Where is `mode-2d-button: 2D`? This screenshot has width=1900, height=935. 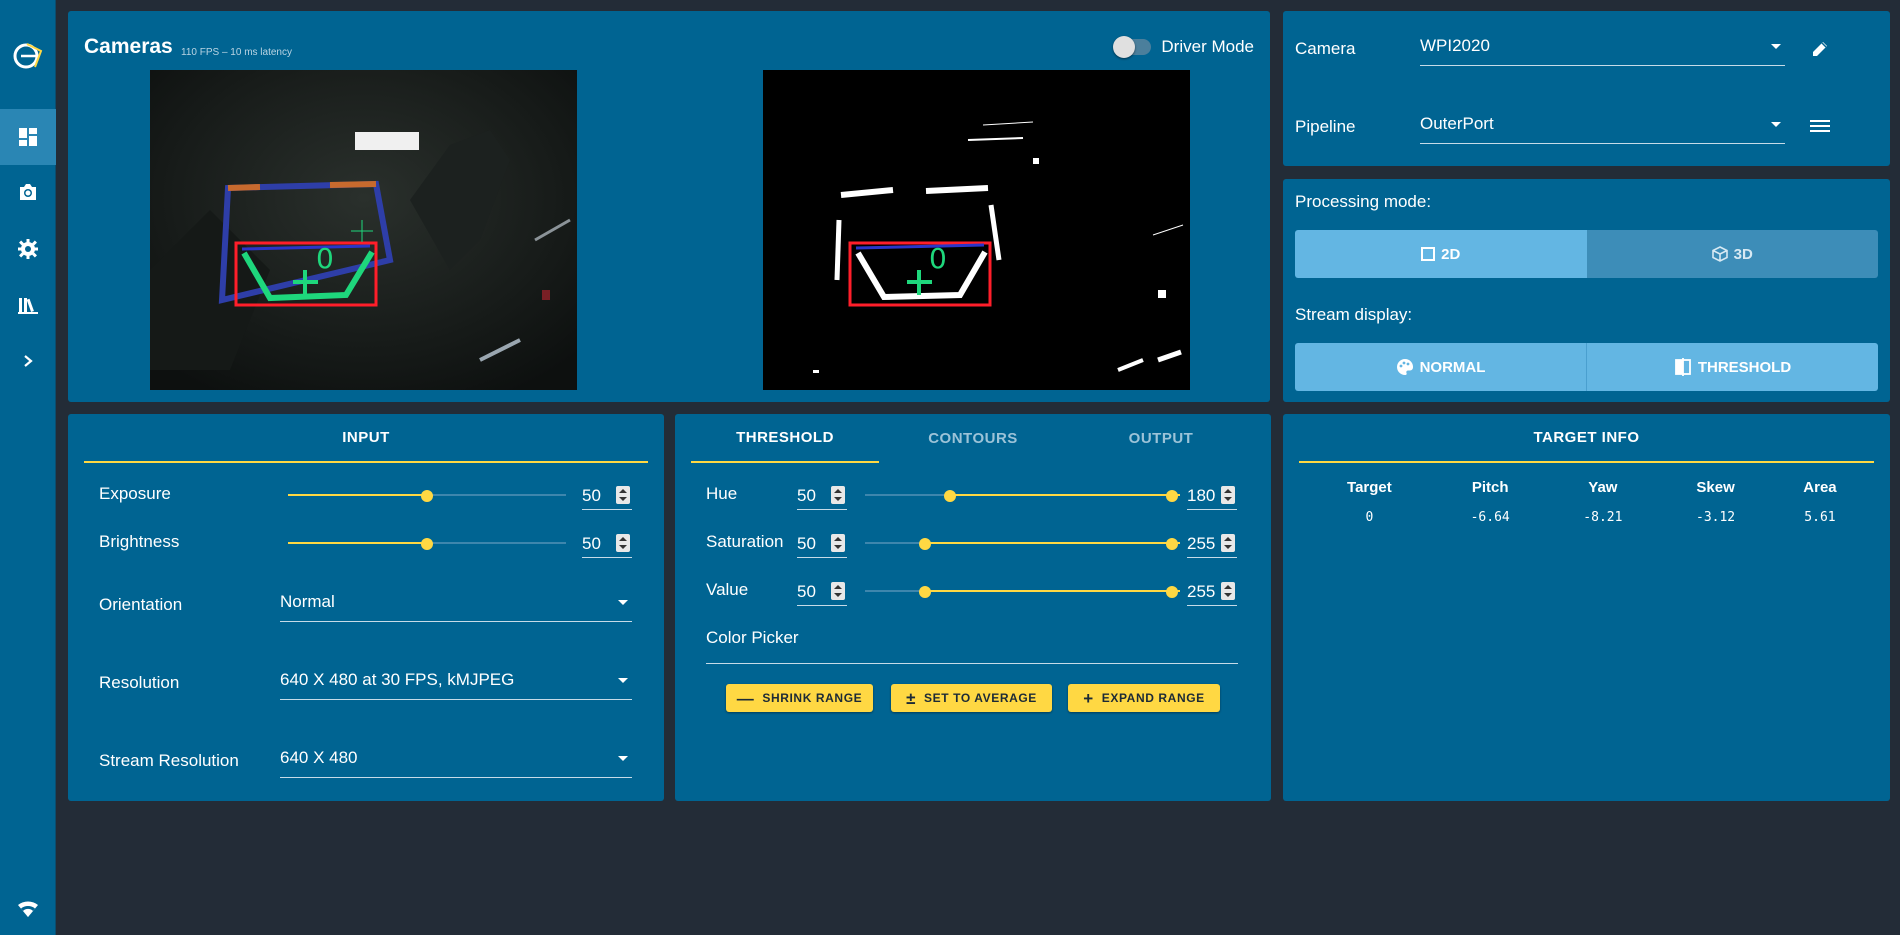 mode-2d-button: 2D is located at coordinates (1441, 254).